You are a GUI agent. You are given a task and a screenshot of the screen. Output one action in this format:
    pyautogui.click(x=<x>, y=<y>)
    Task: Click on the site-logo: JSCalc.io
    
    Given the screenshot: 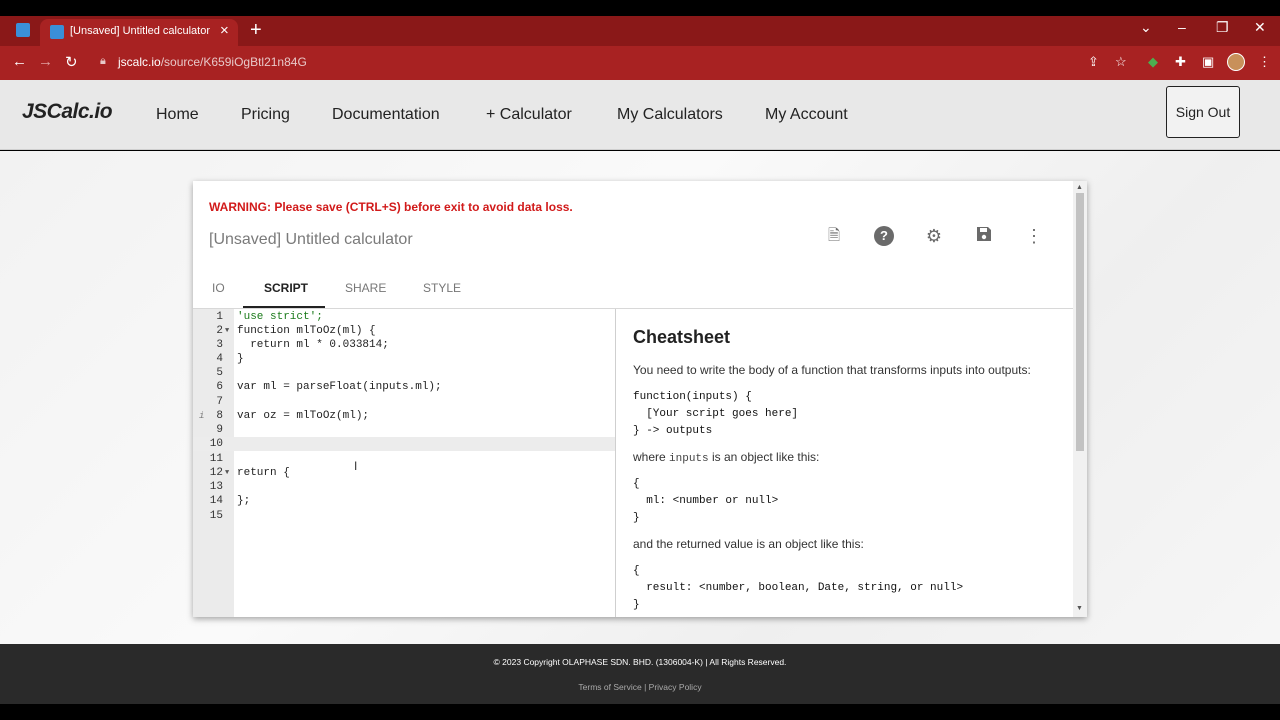 What is the action you would take?
    pyautogui.click(x=67, y=112)
    